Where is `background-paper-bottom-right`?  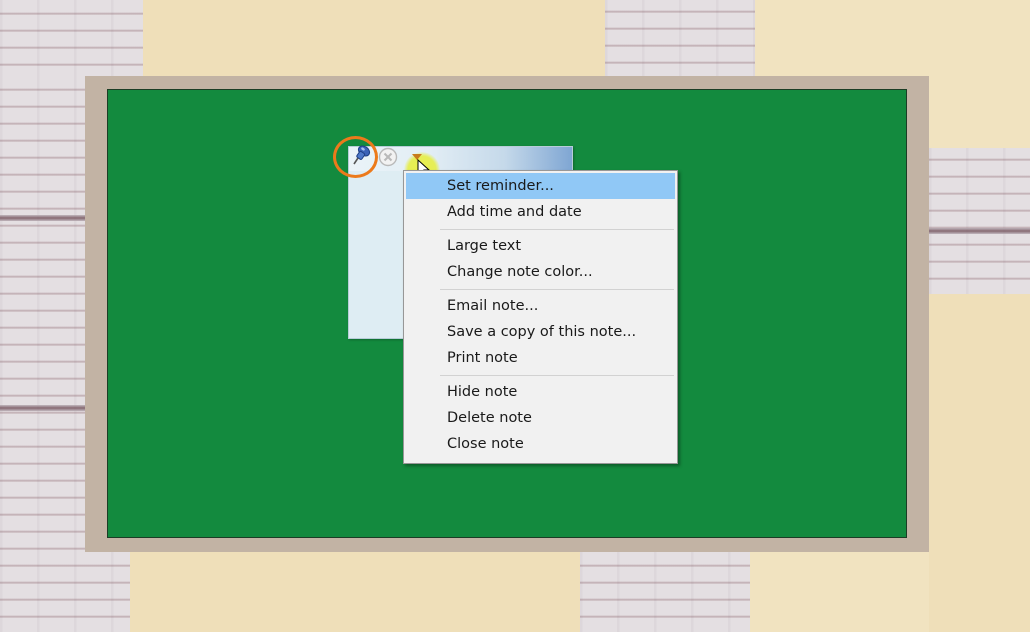 background-paper-bottom-right is located at coordinates (839, 592).